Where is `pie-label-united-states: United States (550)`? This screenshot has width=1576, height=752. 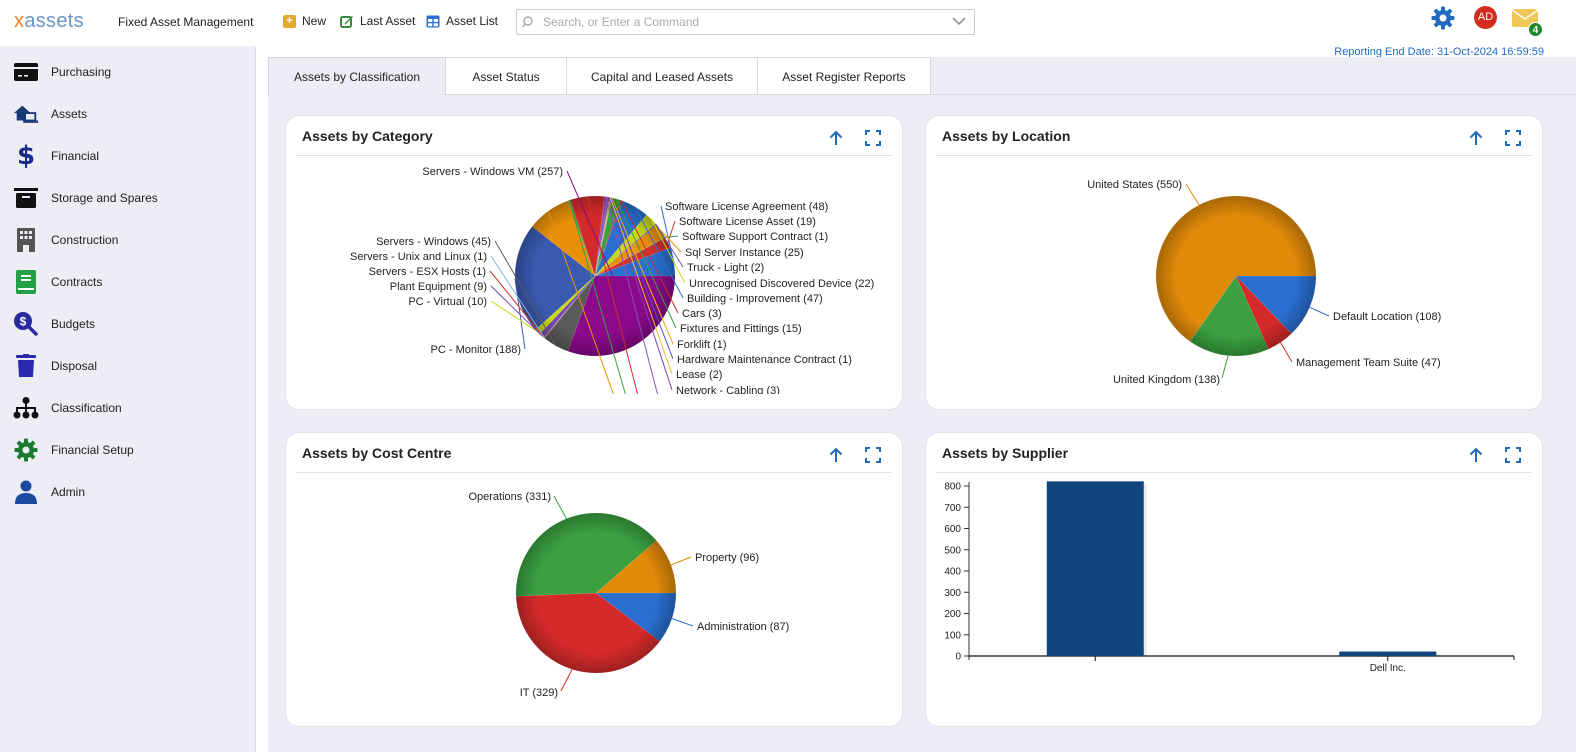
pie-label-united-states: United States (550) is located at coordinates (1134, 185).